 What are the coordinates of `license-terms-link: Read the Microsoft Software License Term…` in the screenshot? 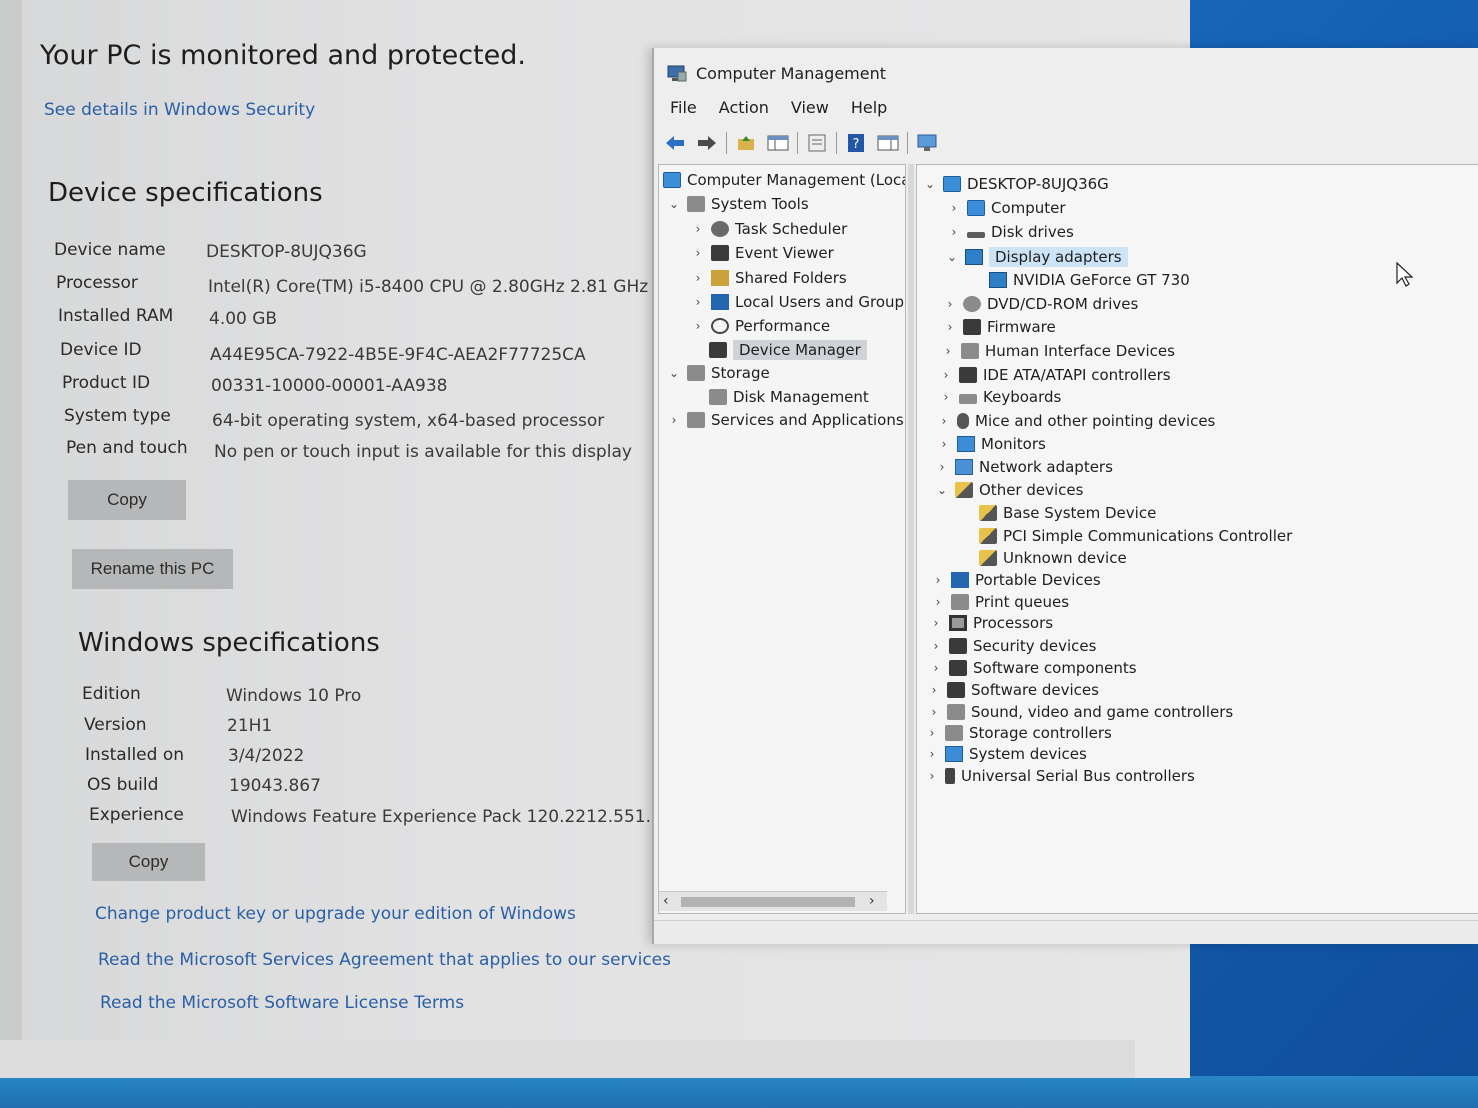 It's located at (282, 1003).